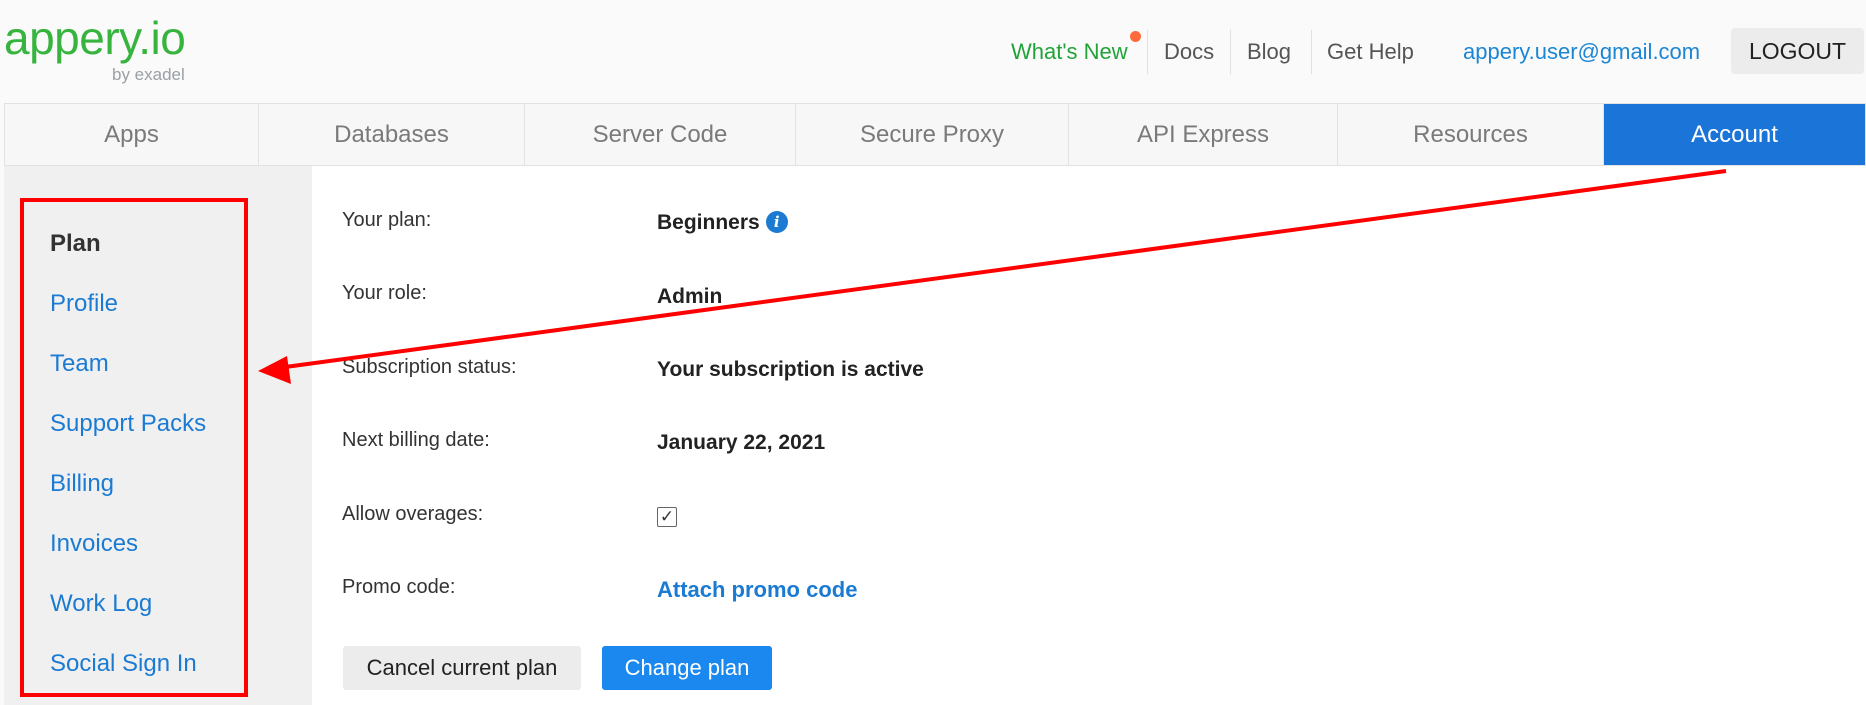  I want to click on blog-link: Blog, so click(1269, 52).